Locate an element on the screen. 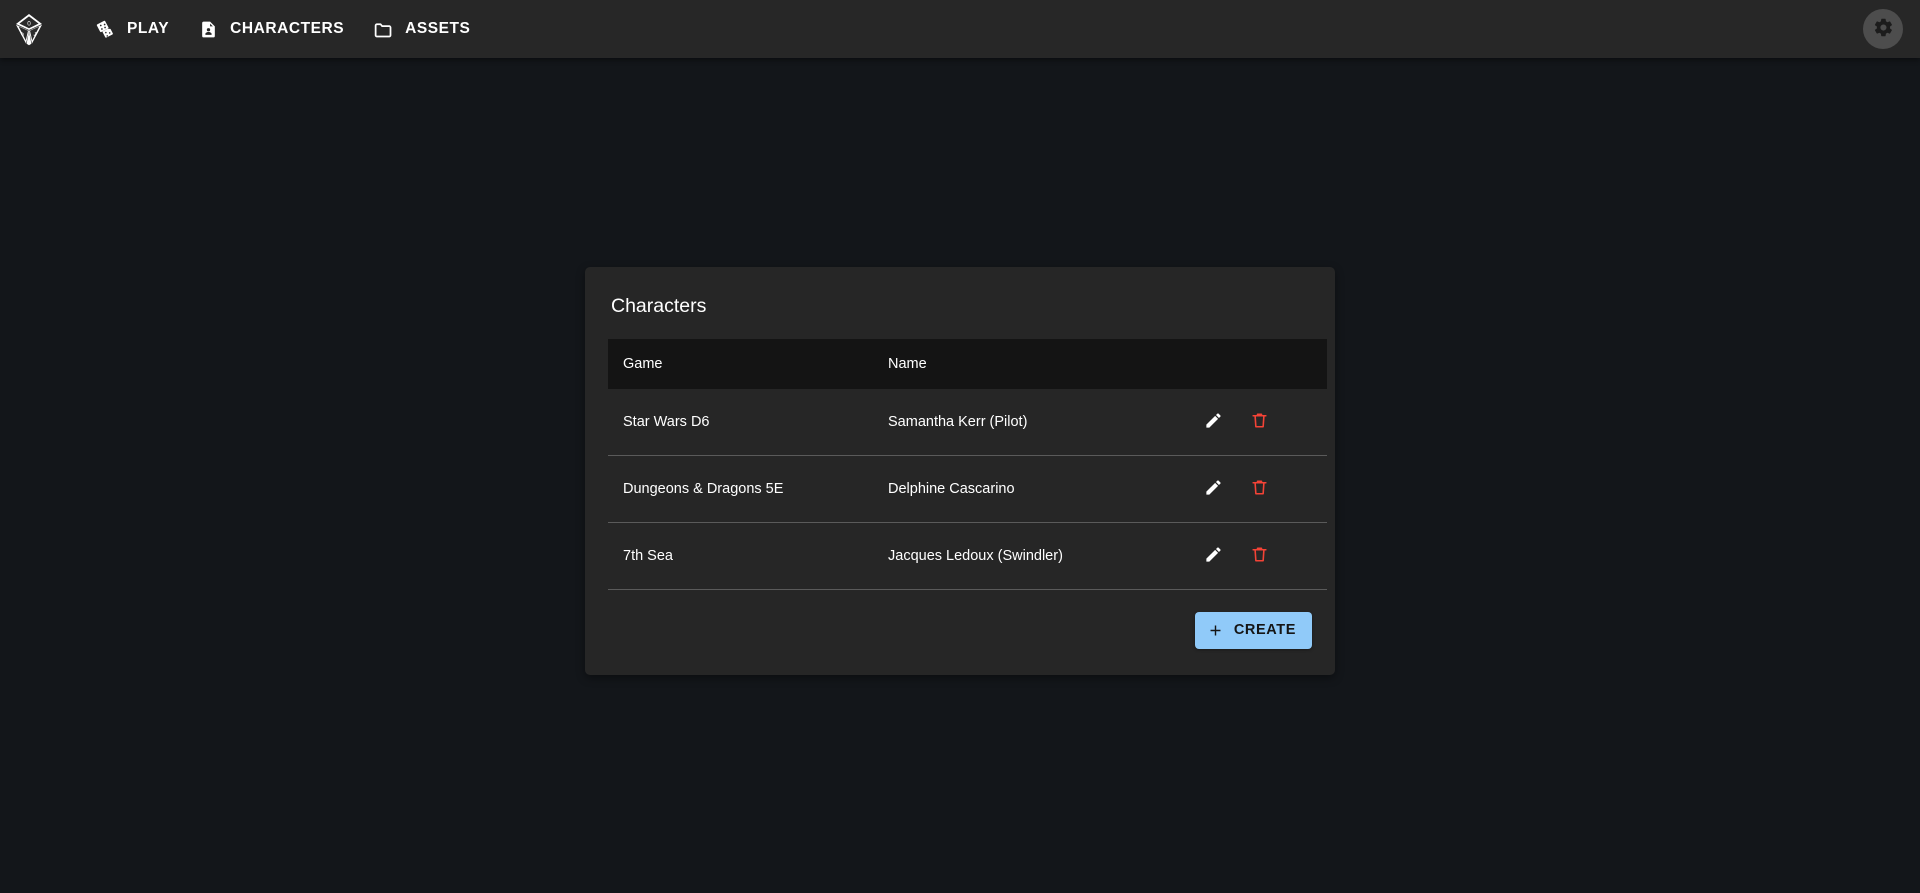 This screenshot has width=1920, height=893. cell-game: Star Wars D6 is located at coordinates (748, 422).